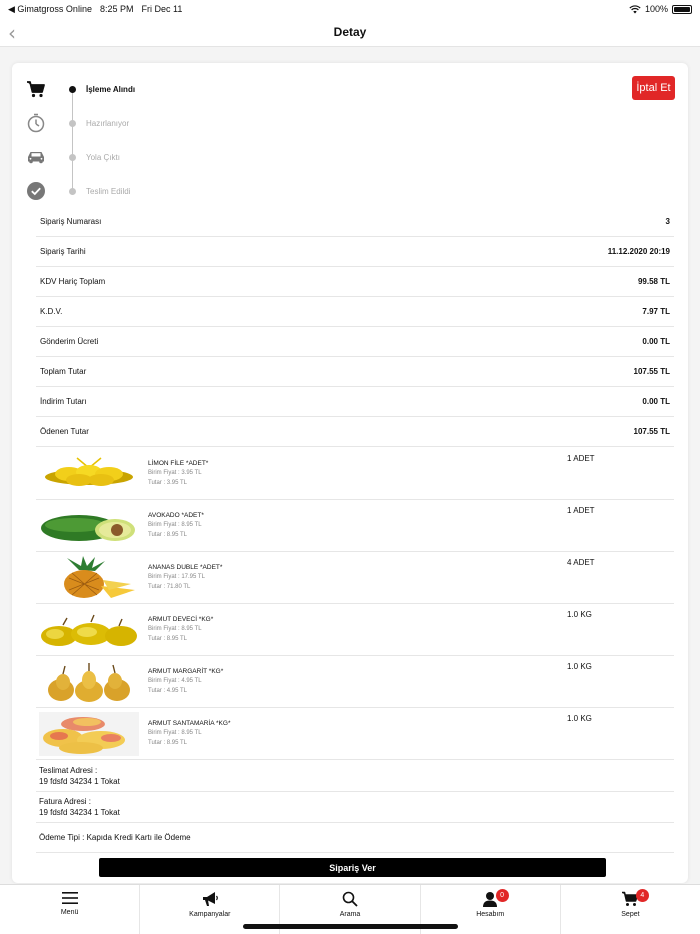  What do you see at coordinates (89, 682) in the screenshot?
I see `pear-margarit-image` at bounding box center [89, 682].